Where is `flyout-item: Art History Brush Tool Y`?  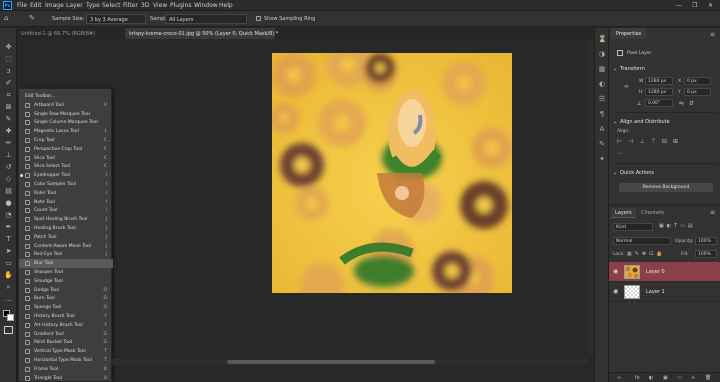
flyout-item: Art History Brush Tool Y is located at coordinates (66, 325).